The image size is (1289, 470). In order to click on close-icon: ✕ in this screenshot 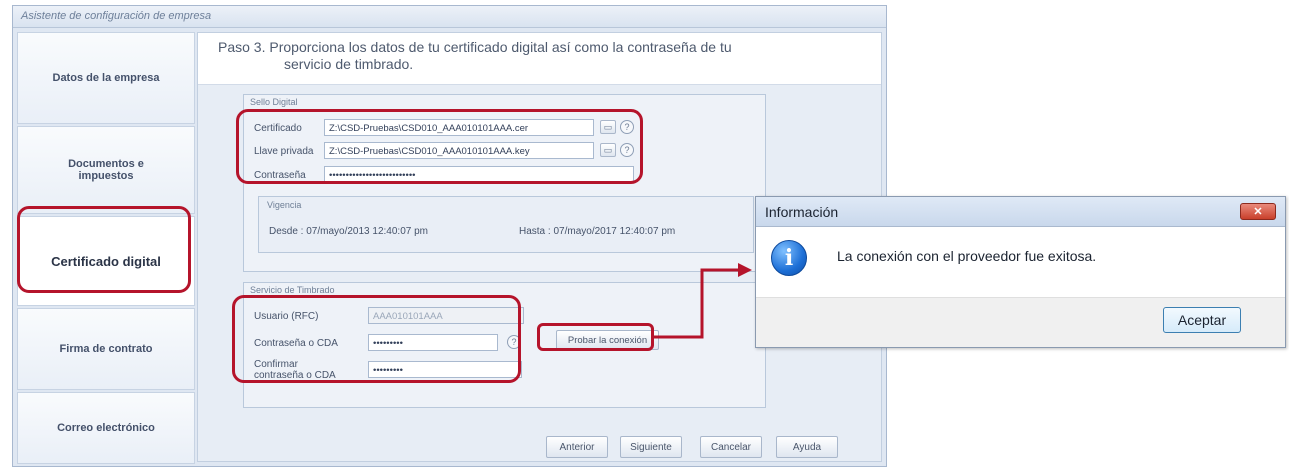, I will do `click(1258, 211)`.